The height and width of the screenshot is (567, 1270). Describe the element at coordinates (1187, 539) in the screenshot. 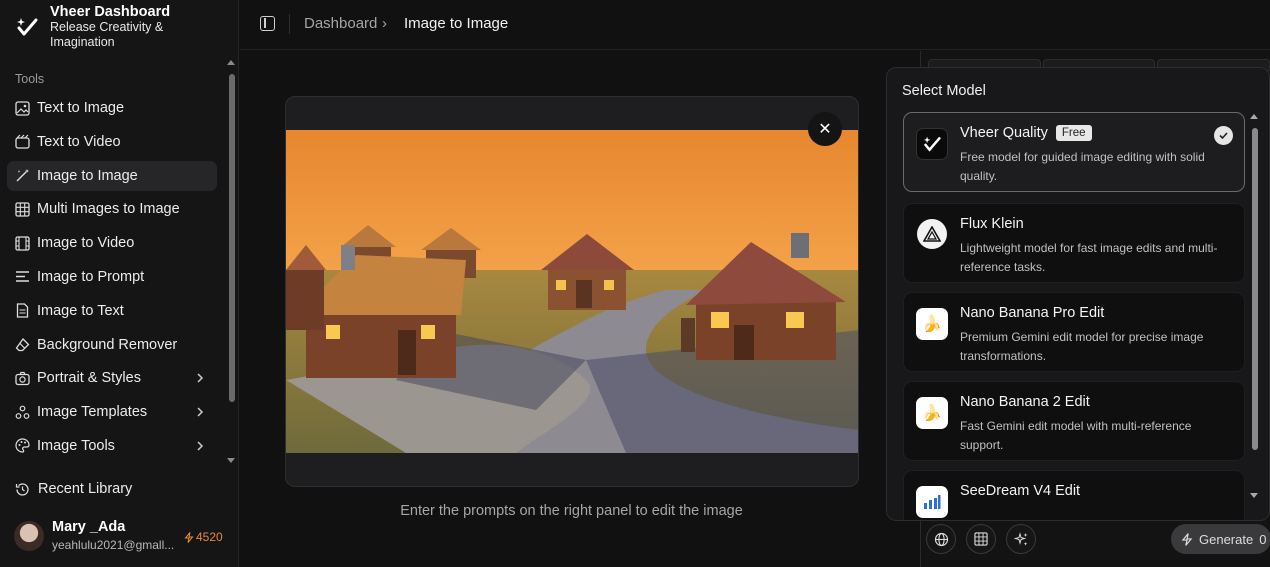

I see `lightning-icon` at that location.